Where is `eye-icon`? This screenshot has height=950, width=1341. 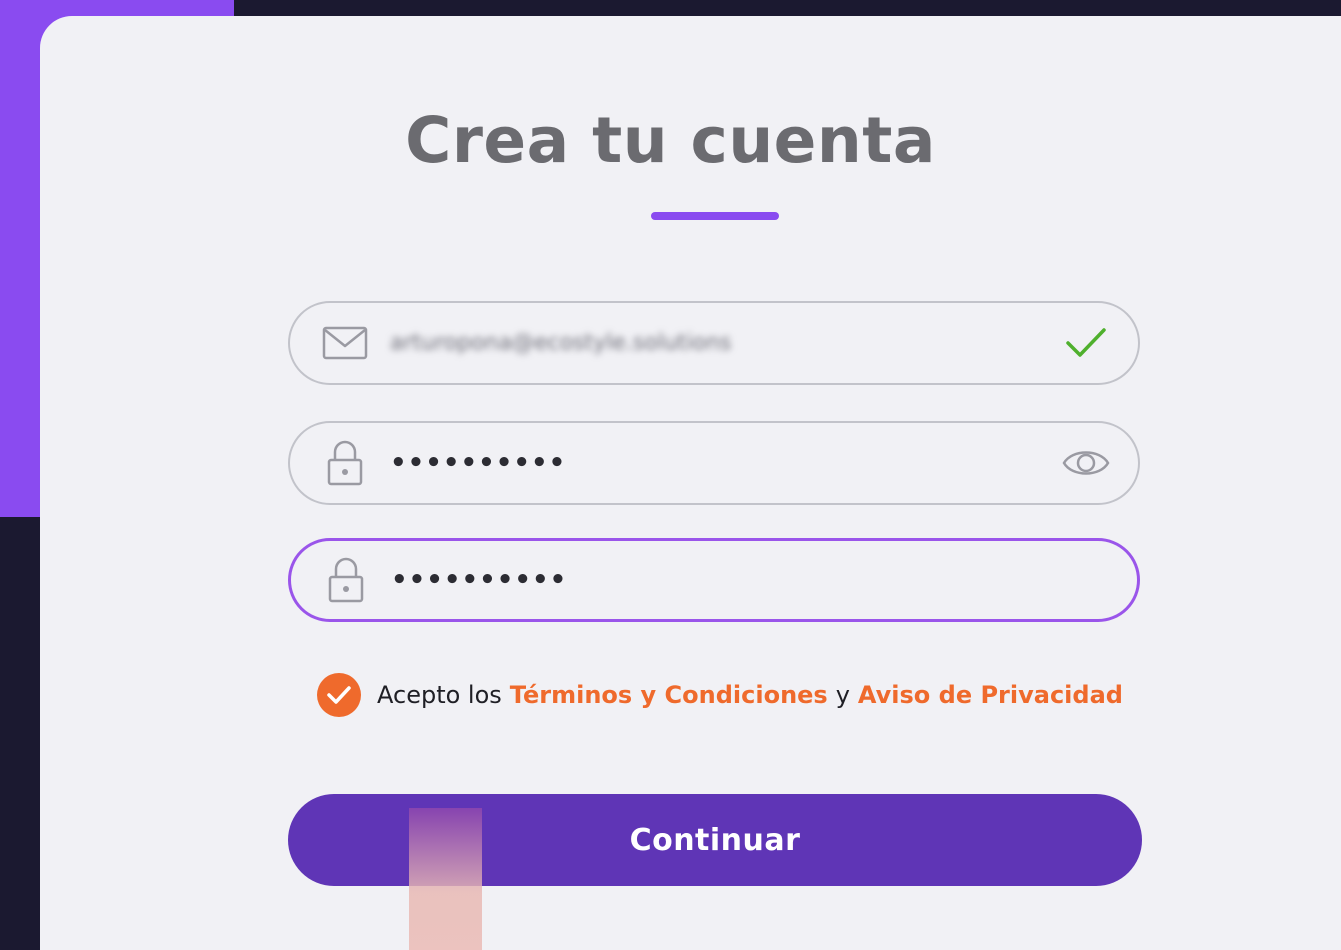 eye-icon is located at coordinates (1086, 463).